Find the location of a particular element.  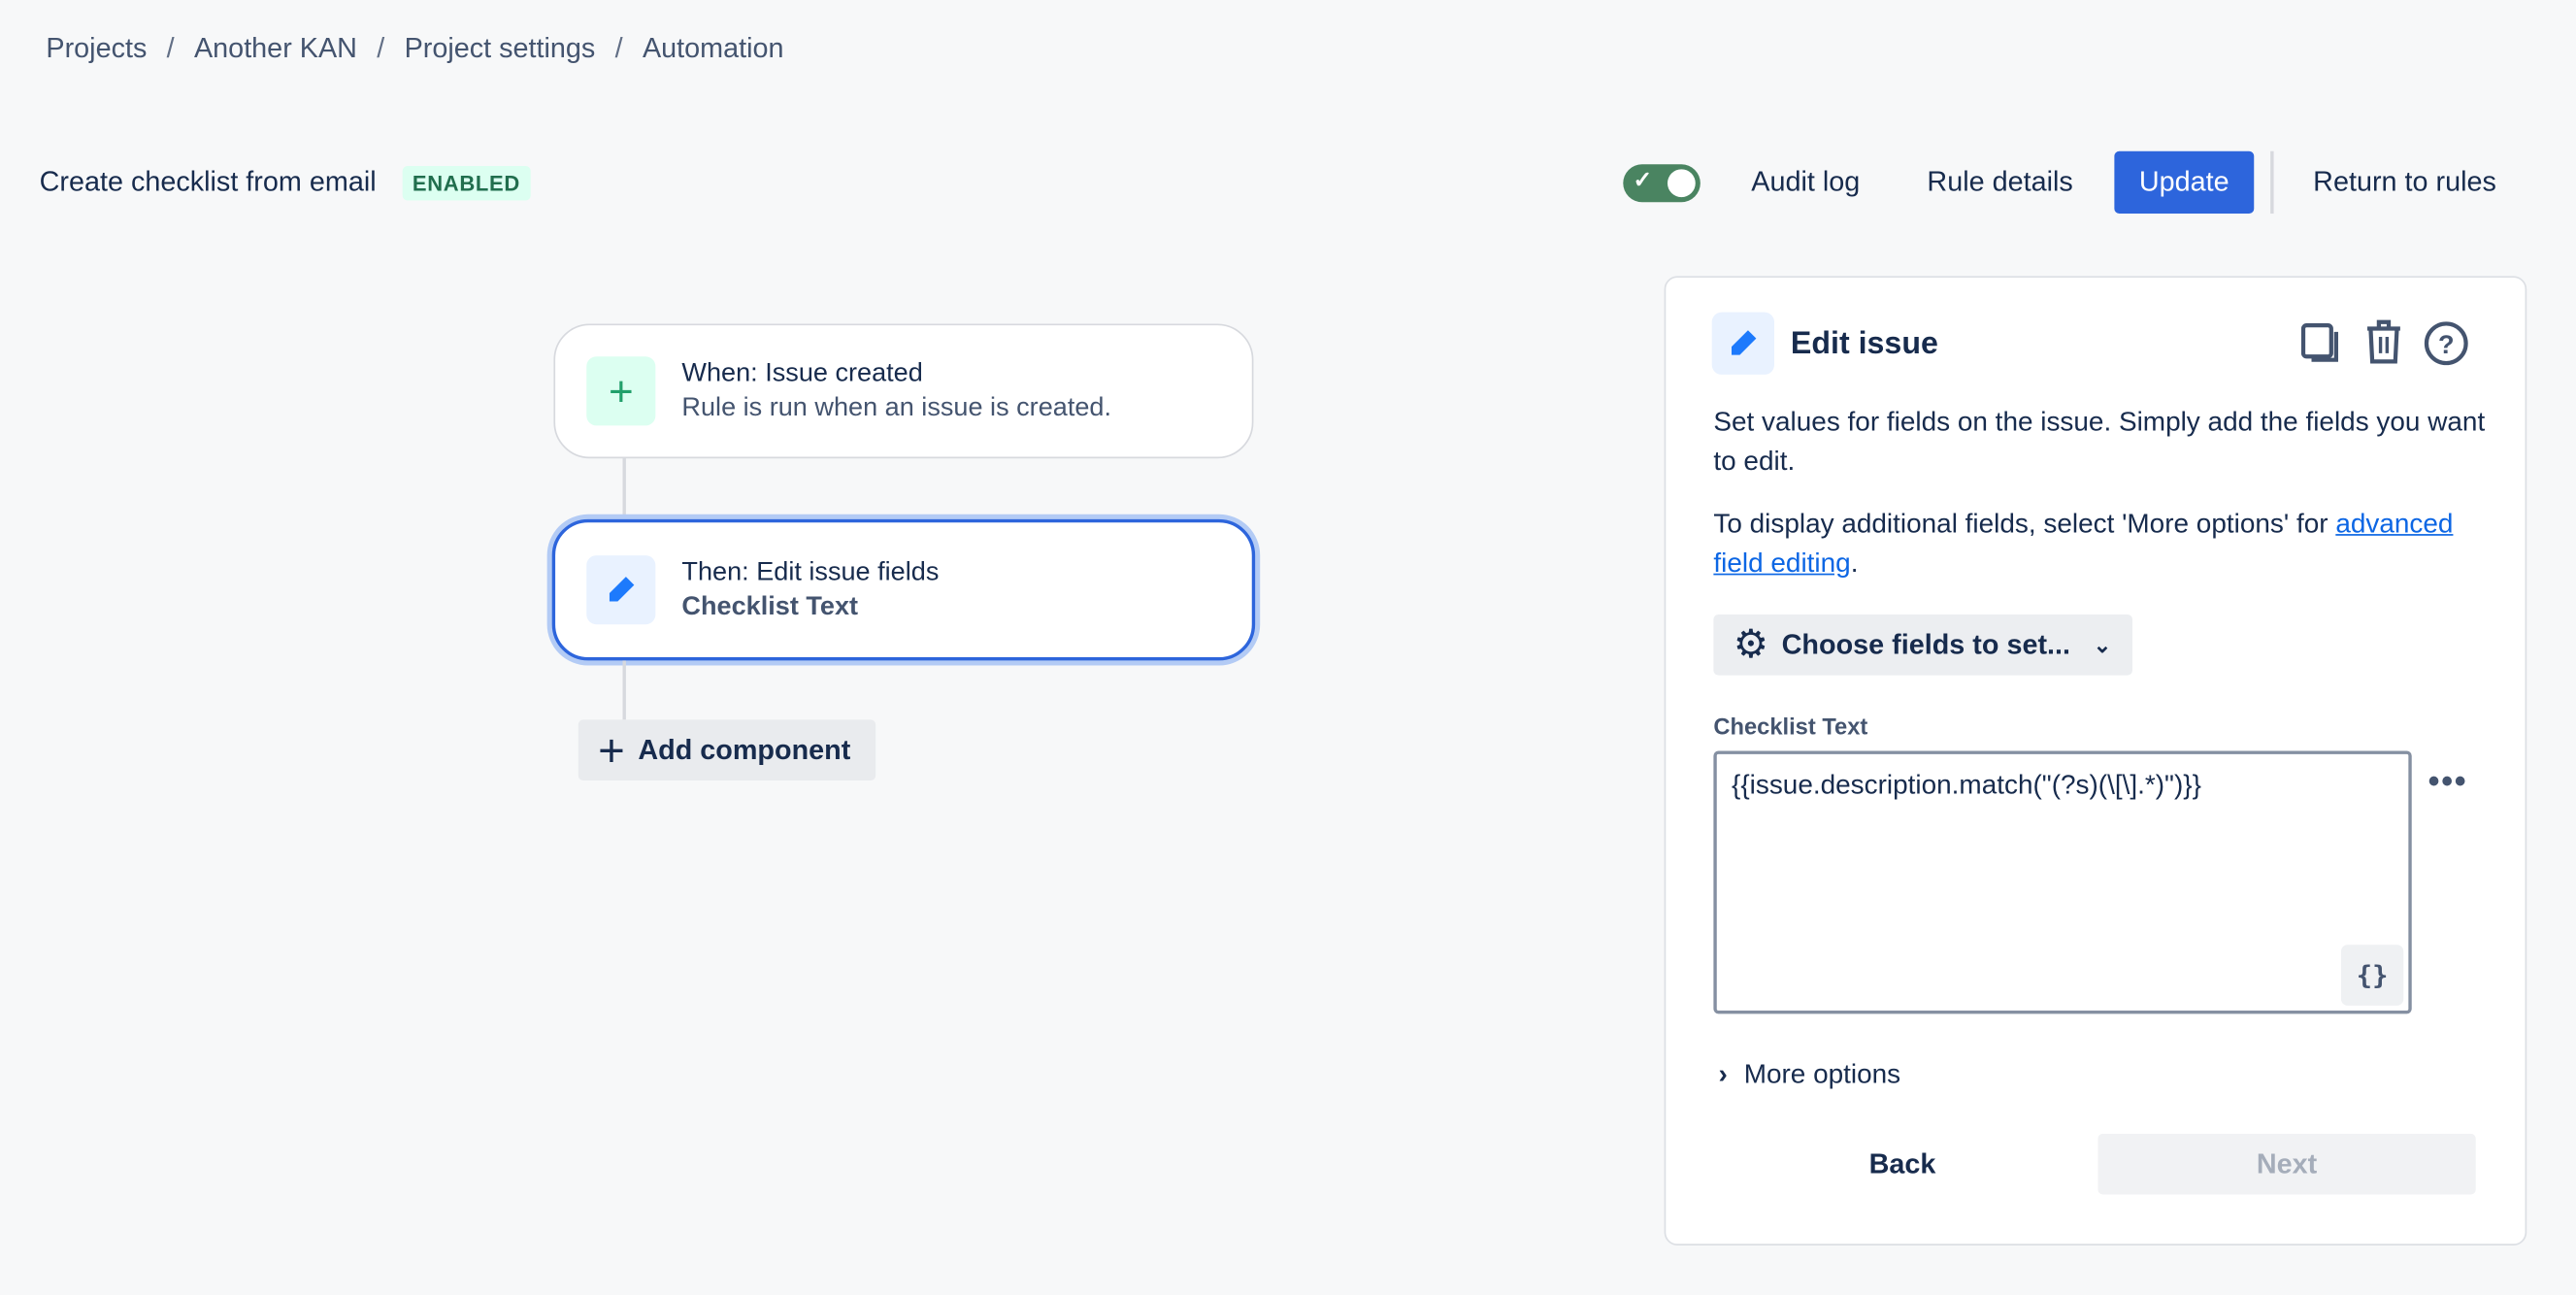

breadcrumb-project: Another KAN is located at coordinates (275, 50).